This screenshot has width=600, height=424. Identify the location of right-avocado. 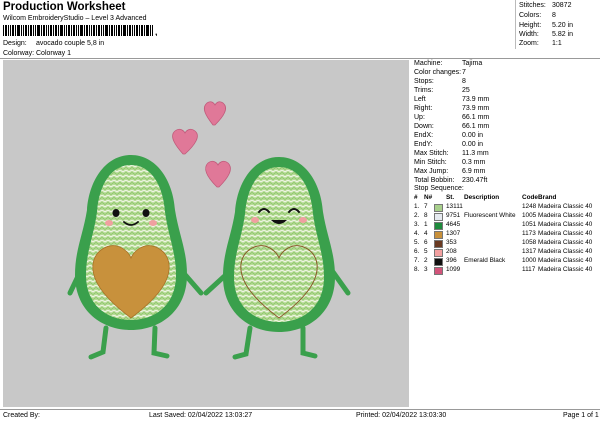
(277, 258).